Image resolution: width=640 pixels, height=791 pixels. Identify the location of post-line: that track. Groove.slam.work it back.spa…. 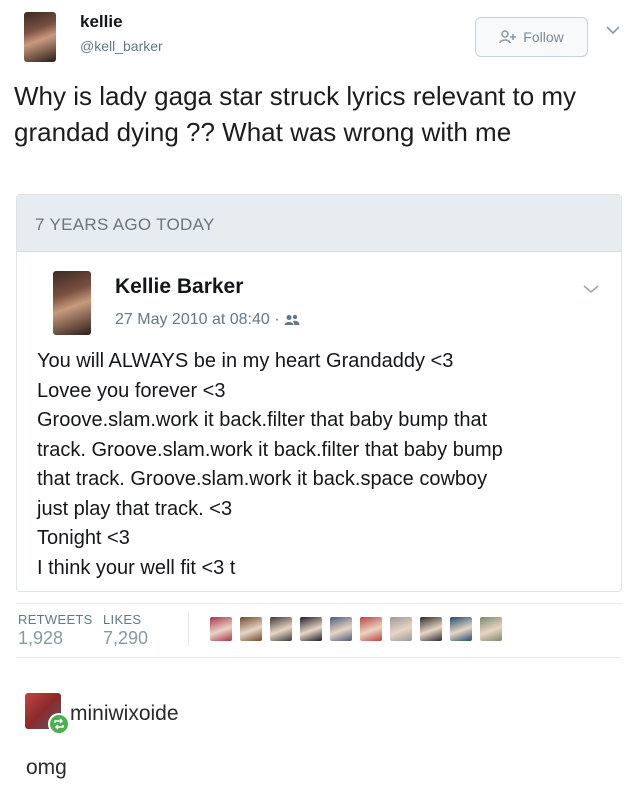
(262, 479).